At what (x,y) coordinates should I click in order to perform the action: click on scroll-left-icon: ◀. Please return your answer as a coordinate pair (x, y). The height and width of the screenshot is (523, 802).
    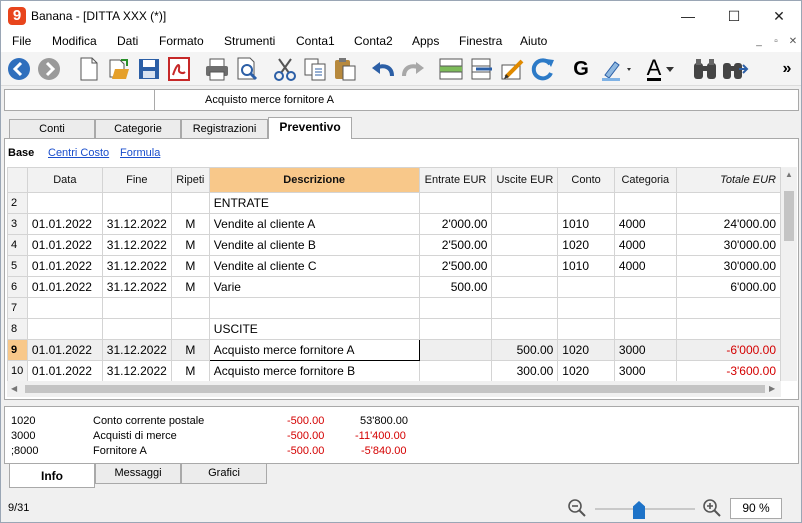
    Looking at the image, I should click on (14, 388).